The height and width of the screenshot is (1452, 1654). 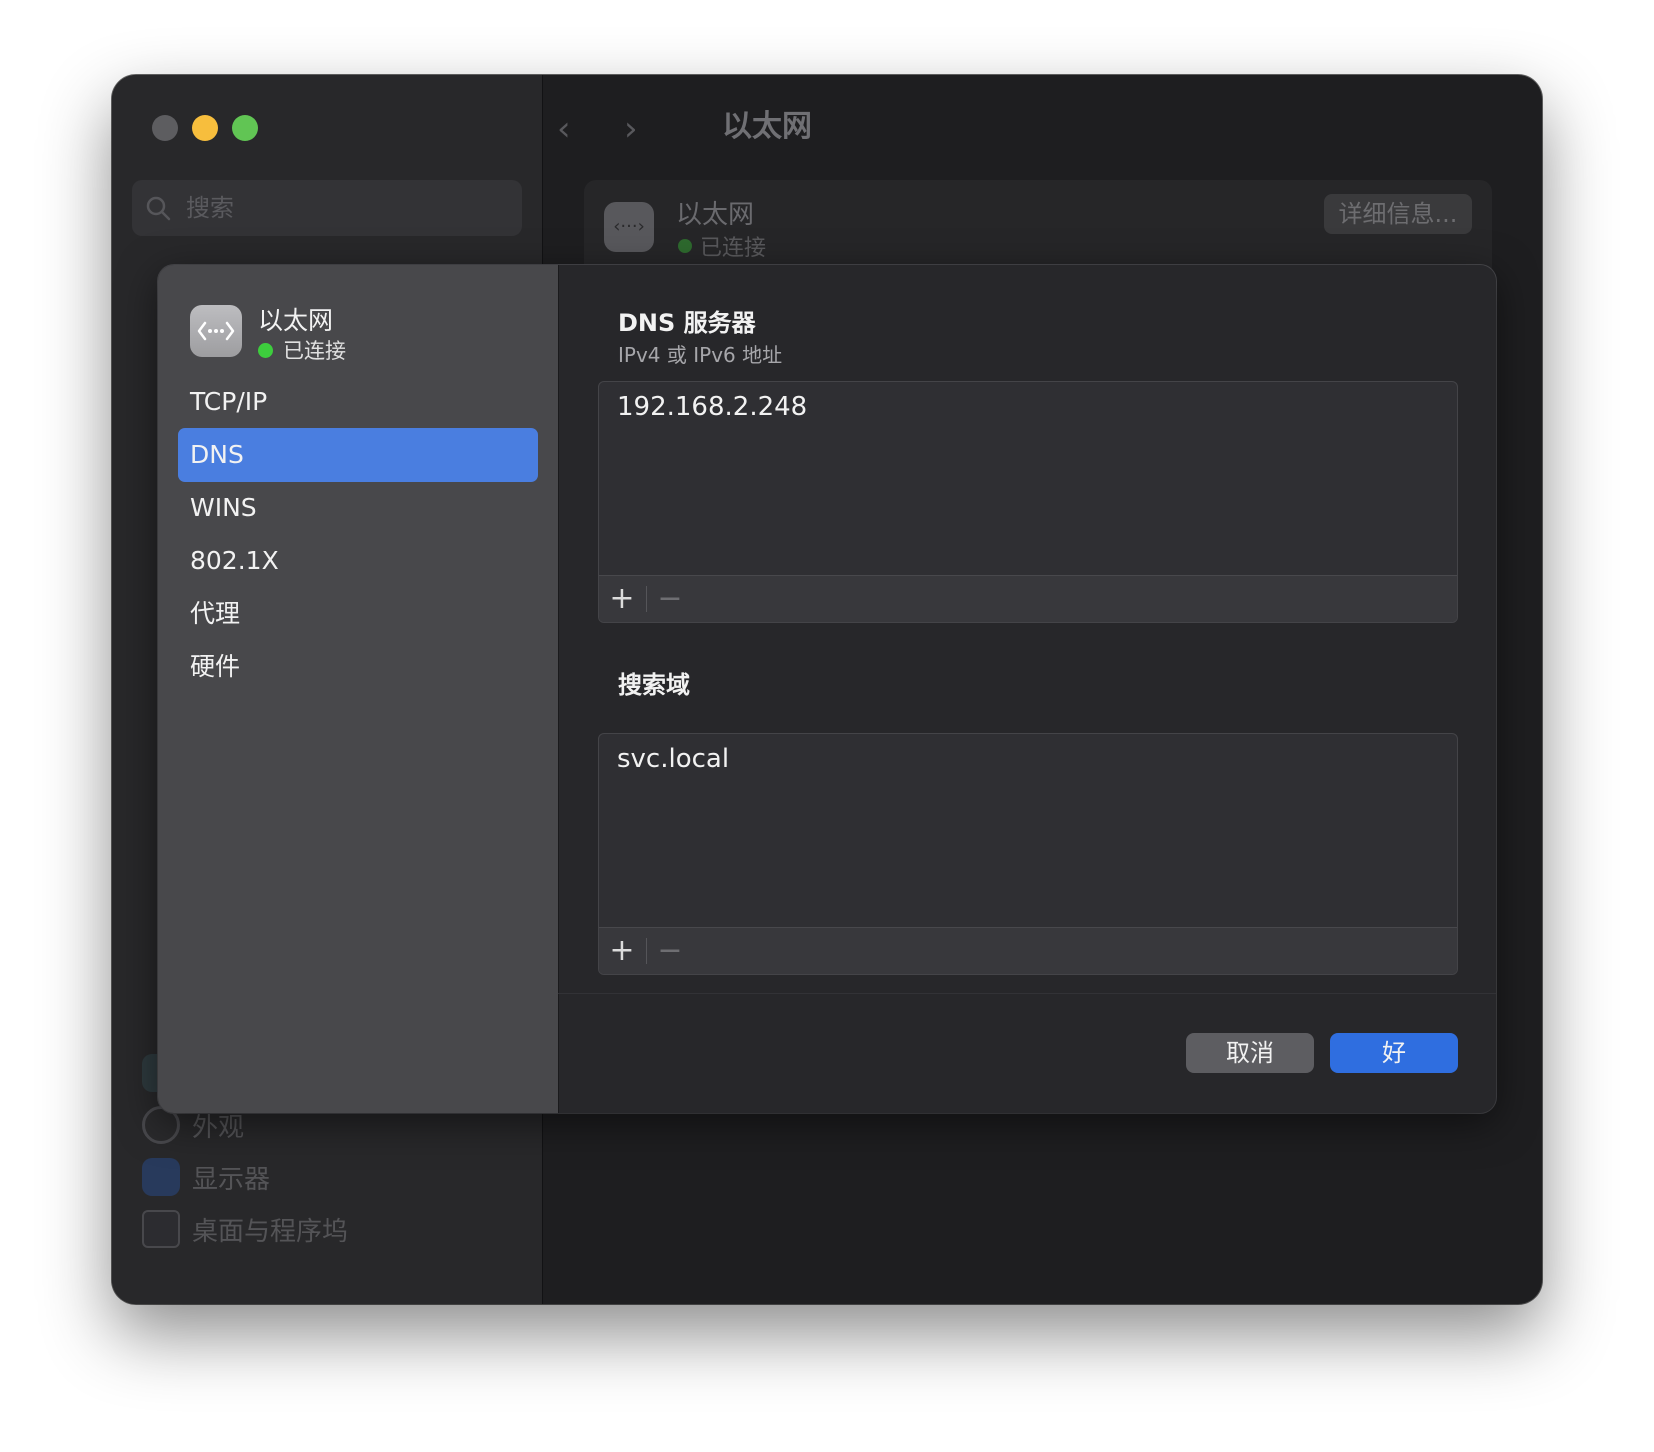 I want to click on add-dns-button: +, so click(x=622, y=599).